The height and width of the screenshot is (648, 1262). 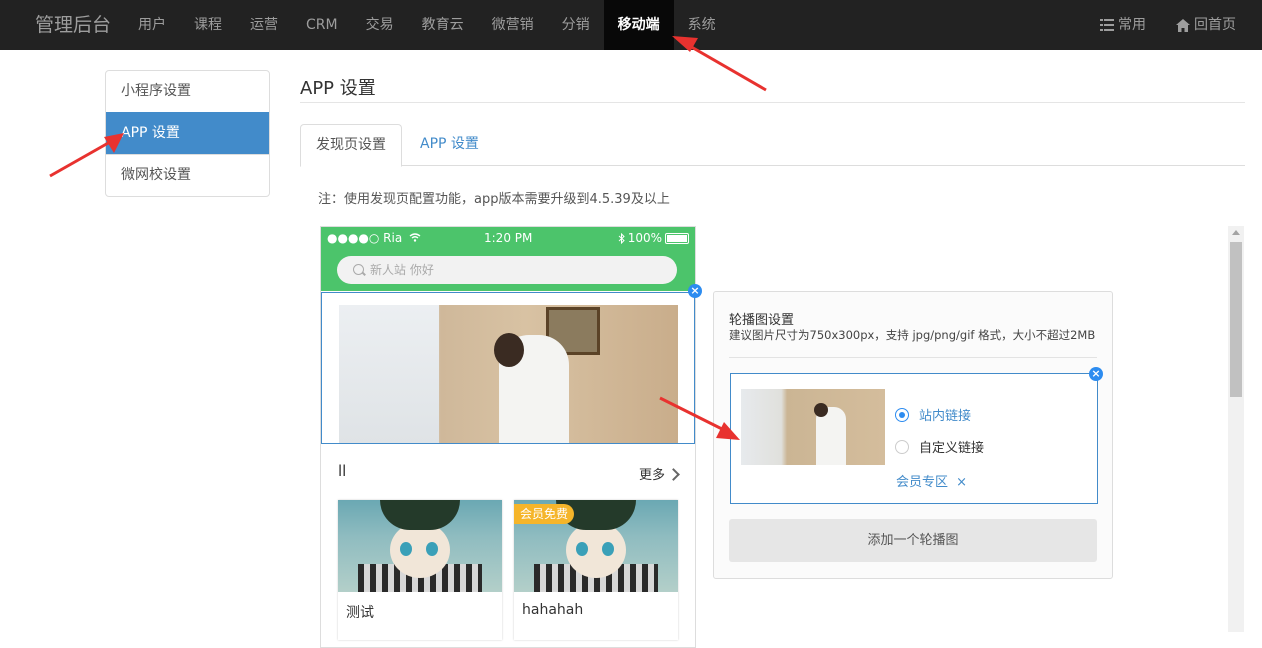 I want to click on search-icon, so click(x=358, y=269).